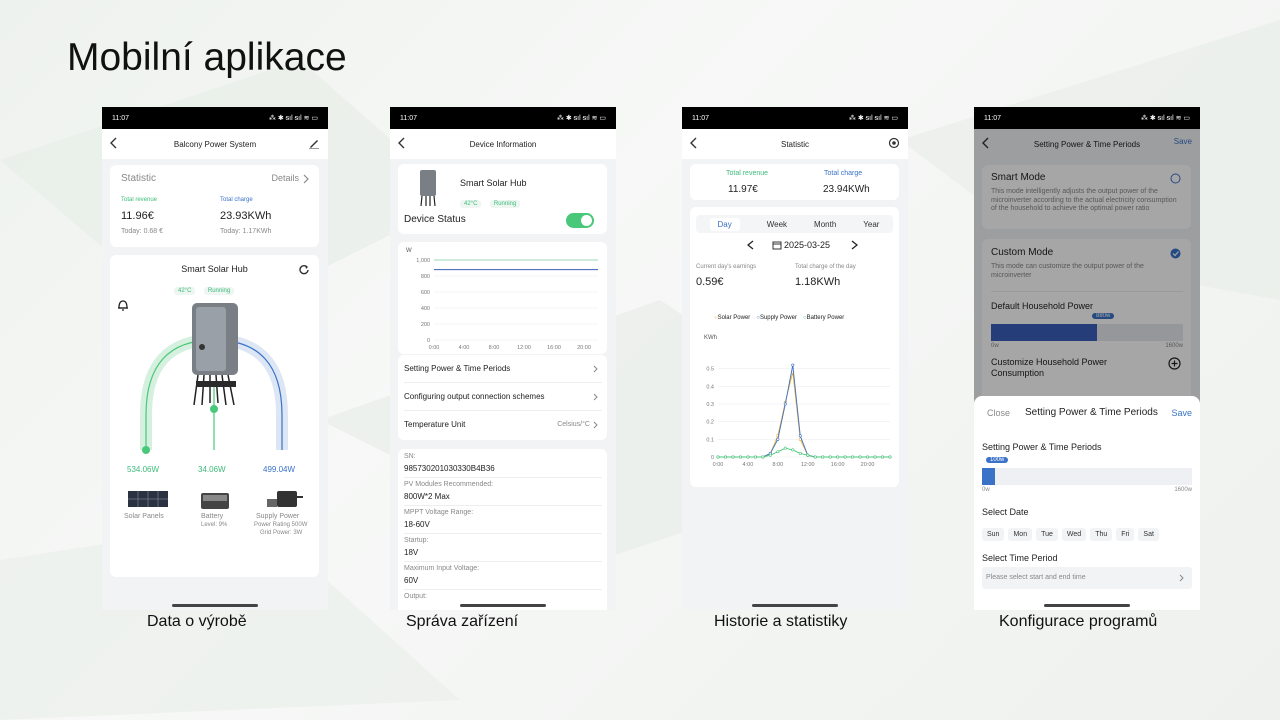 This screenshot has width=1280, height=720. Describe the element at coordinates (777, 245) in the screenshot. I see `calendar-icon` at that location.